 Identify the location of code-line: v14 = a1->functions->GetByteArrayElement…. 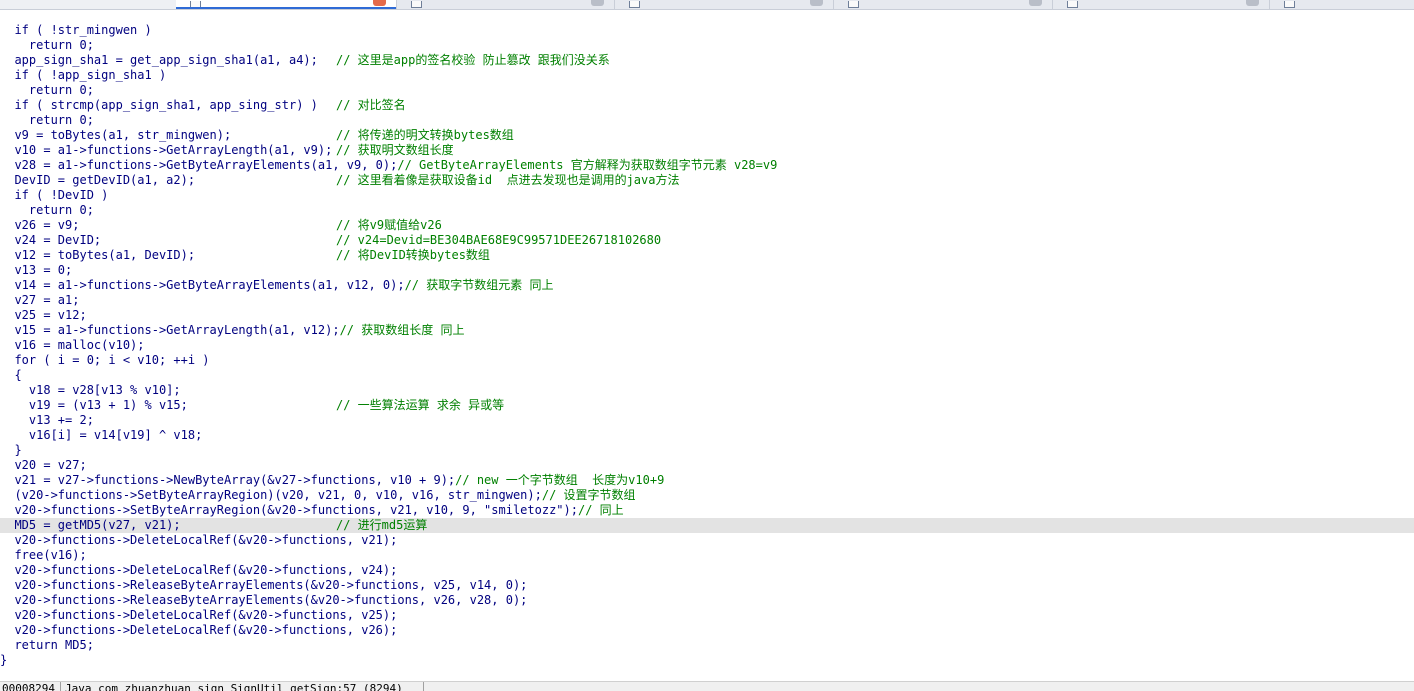
(707, 285).